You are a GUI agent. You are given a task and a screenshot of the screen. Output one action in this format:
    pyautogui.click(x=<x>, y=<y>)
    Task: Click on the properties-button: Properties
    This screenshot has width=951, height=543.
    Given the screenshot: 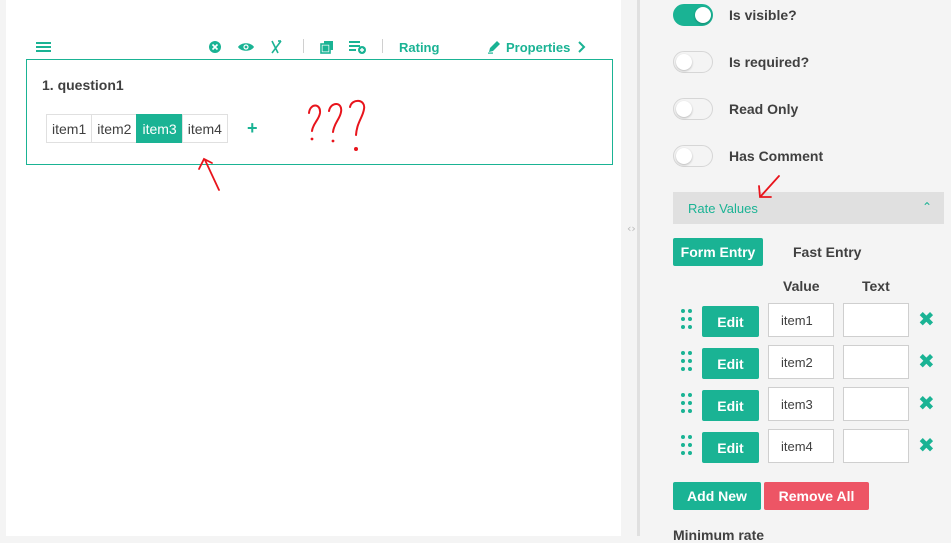 What is the action you would take?
    pyautogui.click(x=537, y=47)
    